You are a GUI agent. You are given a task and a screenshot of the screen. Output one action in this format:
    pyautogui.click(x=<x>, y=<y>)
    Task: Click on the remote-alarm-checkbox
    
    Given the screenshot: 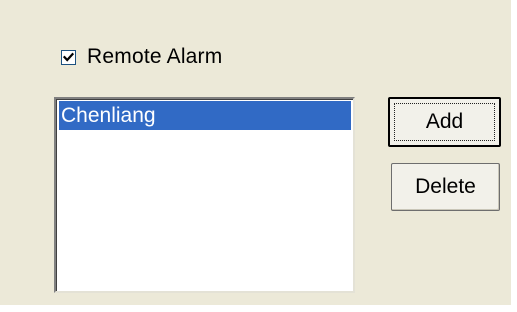 What is the action you would take?
    pyautogui.click(x=68, y=57)
    